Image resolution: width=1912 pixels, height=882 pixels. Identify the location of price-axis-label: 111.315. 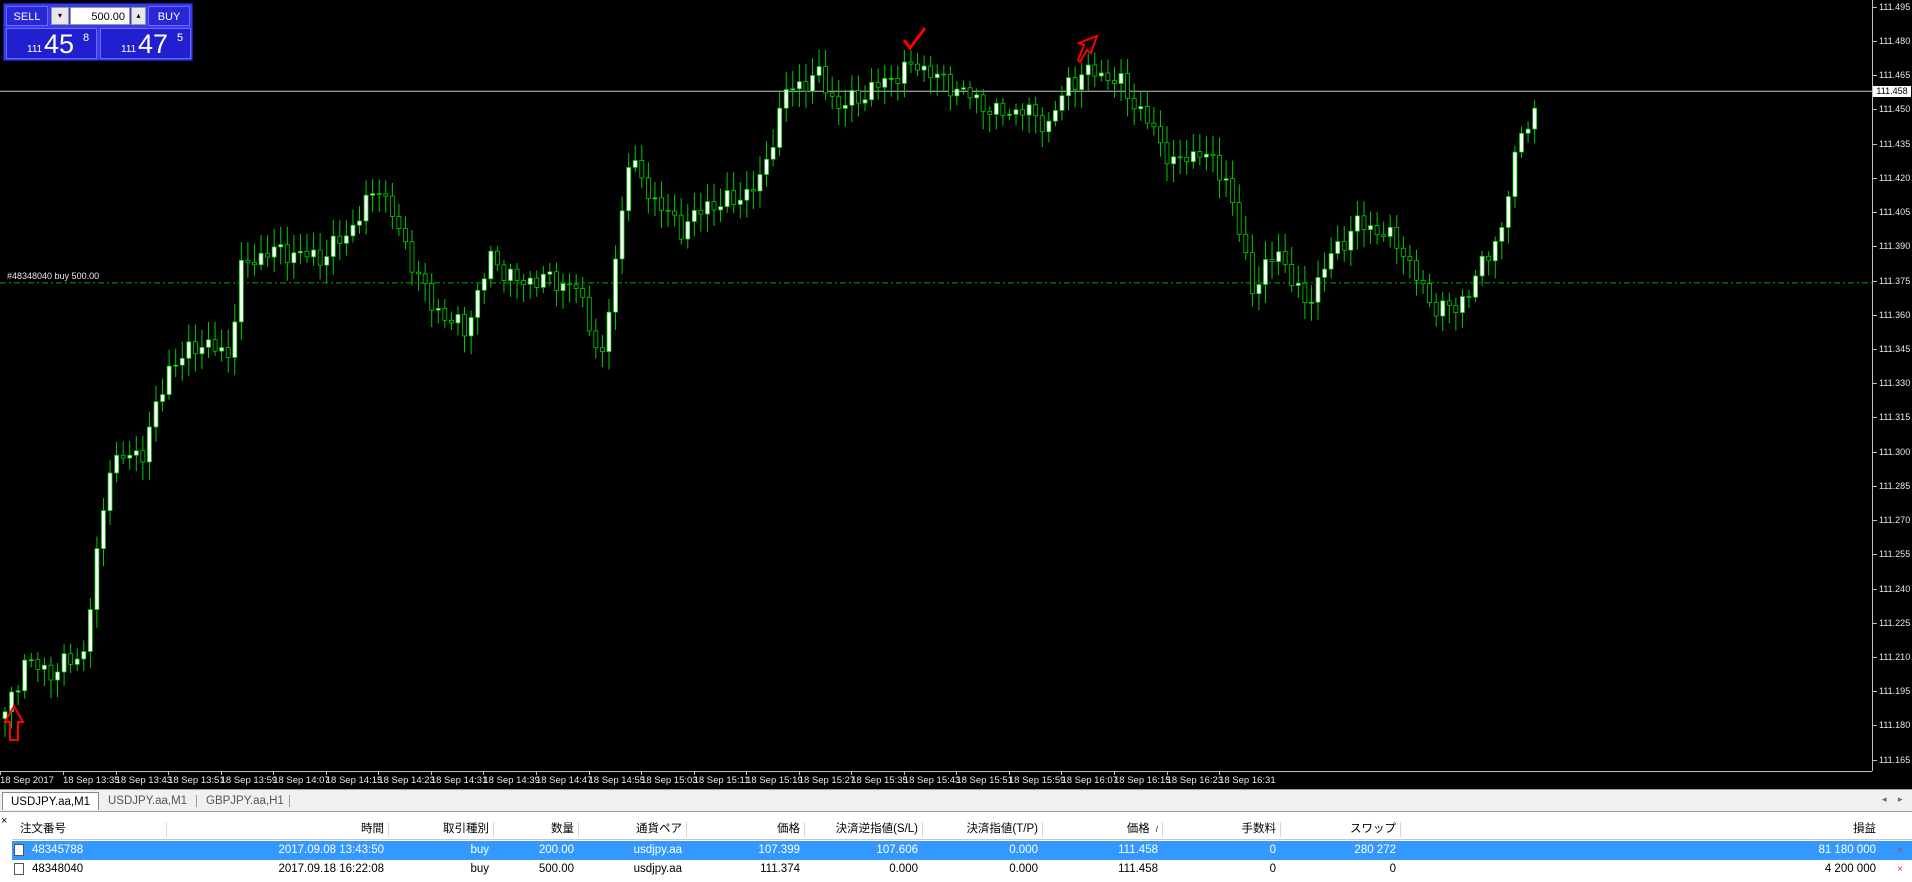
(1895, 417).